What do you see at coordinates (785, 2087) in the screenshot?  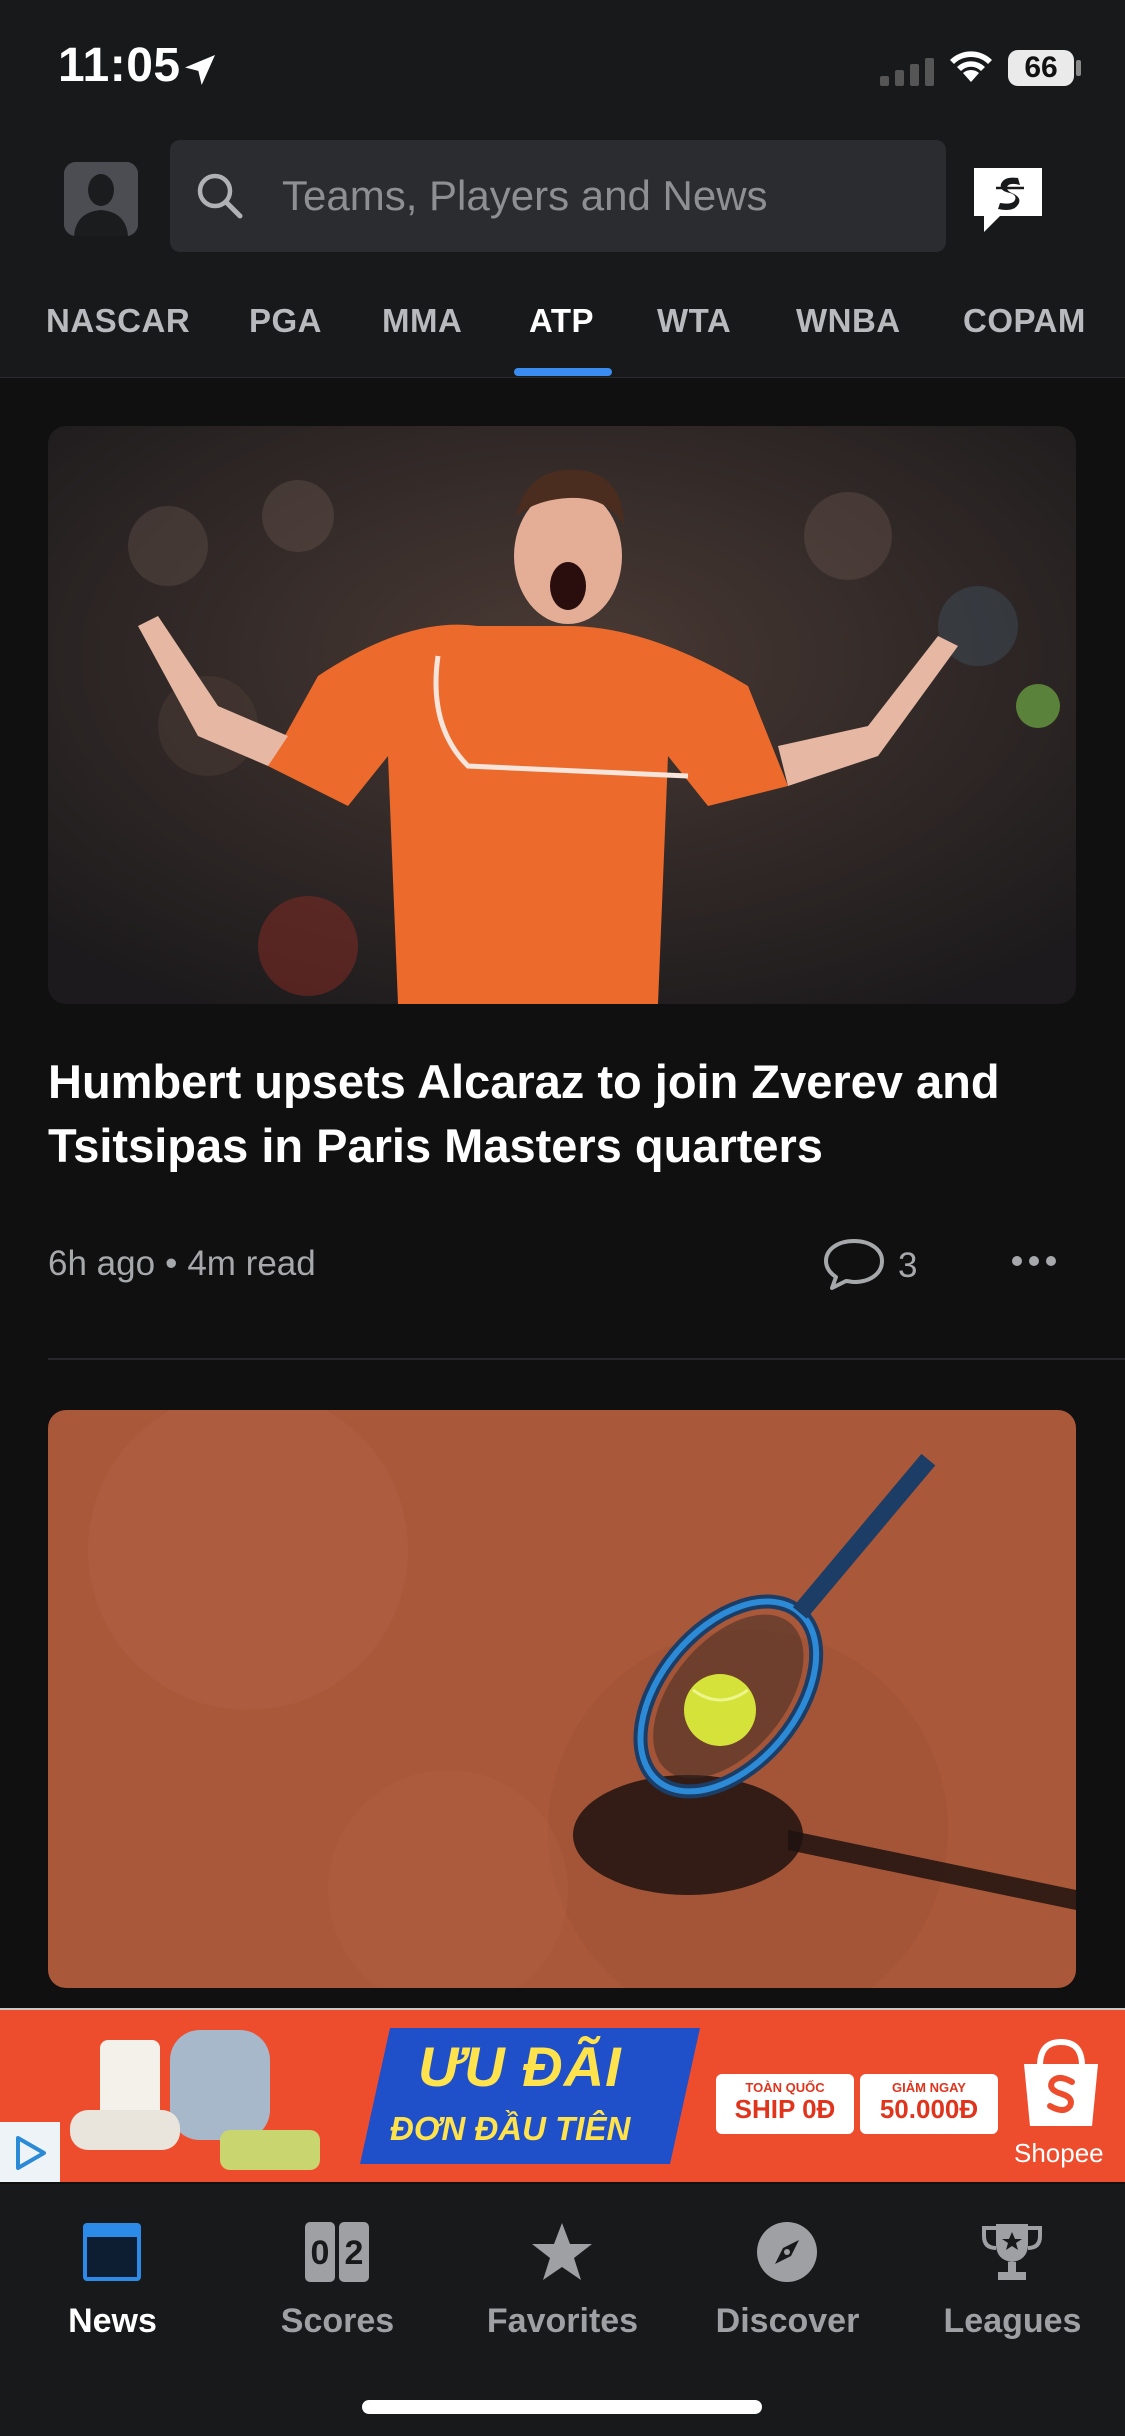 I see `ad-promo-shipping-small: TOÀN QUỐC` at bounding box center [785, 2087].